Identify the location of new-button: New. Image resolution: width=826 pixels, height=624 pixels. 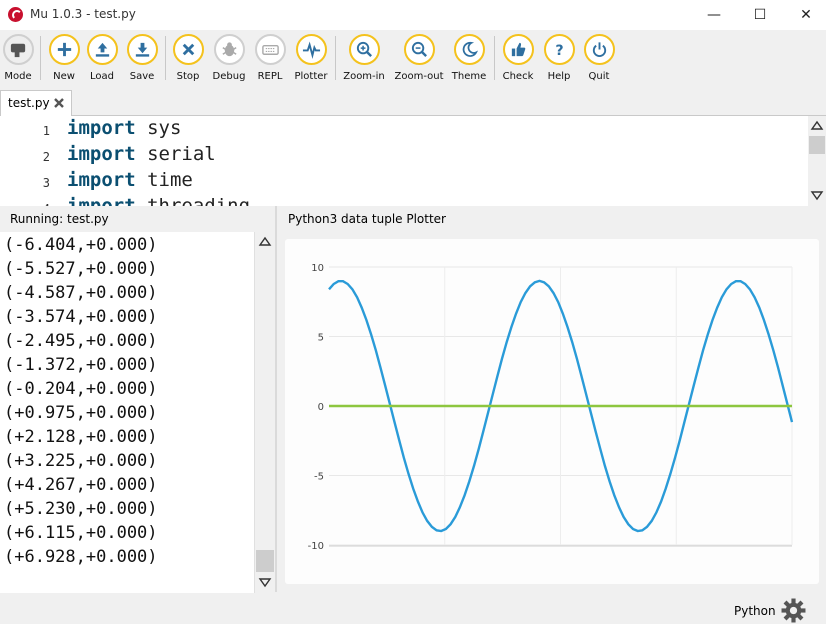
(64, 60).